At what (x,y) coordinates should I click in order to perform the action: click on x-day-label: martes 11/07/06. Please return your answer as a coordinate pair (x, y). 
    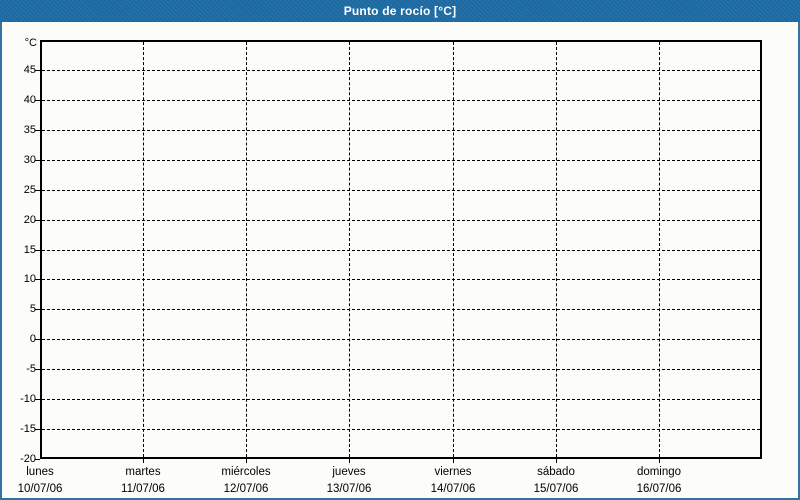
    Looking at the image, I should click on (143, 481).